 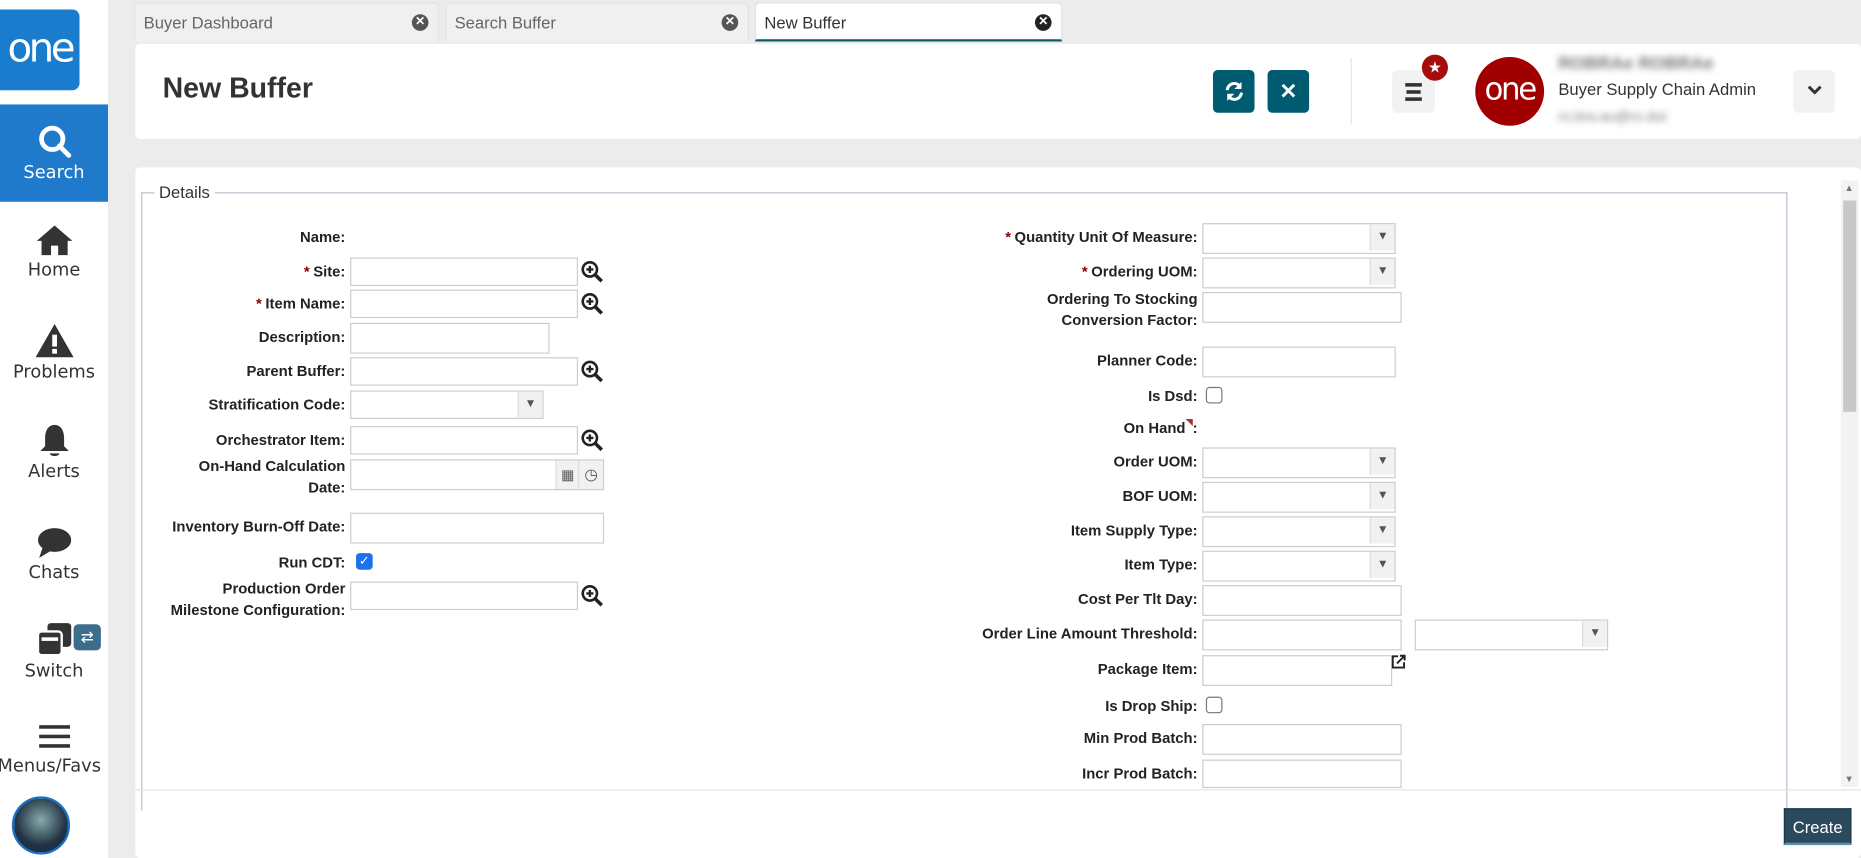 What do you see at coordinates (1129, 320) in the screenshot?
I see `label-line: Conversion Factor:` at bounding box center [1129, 320].